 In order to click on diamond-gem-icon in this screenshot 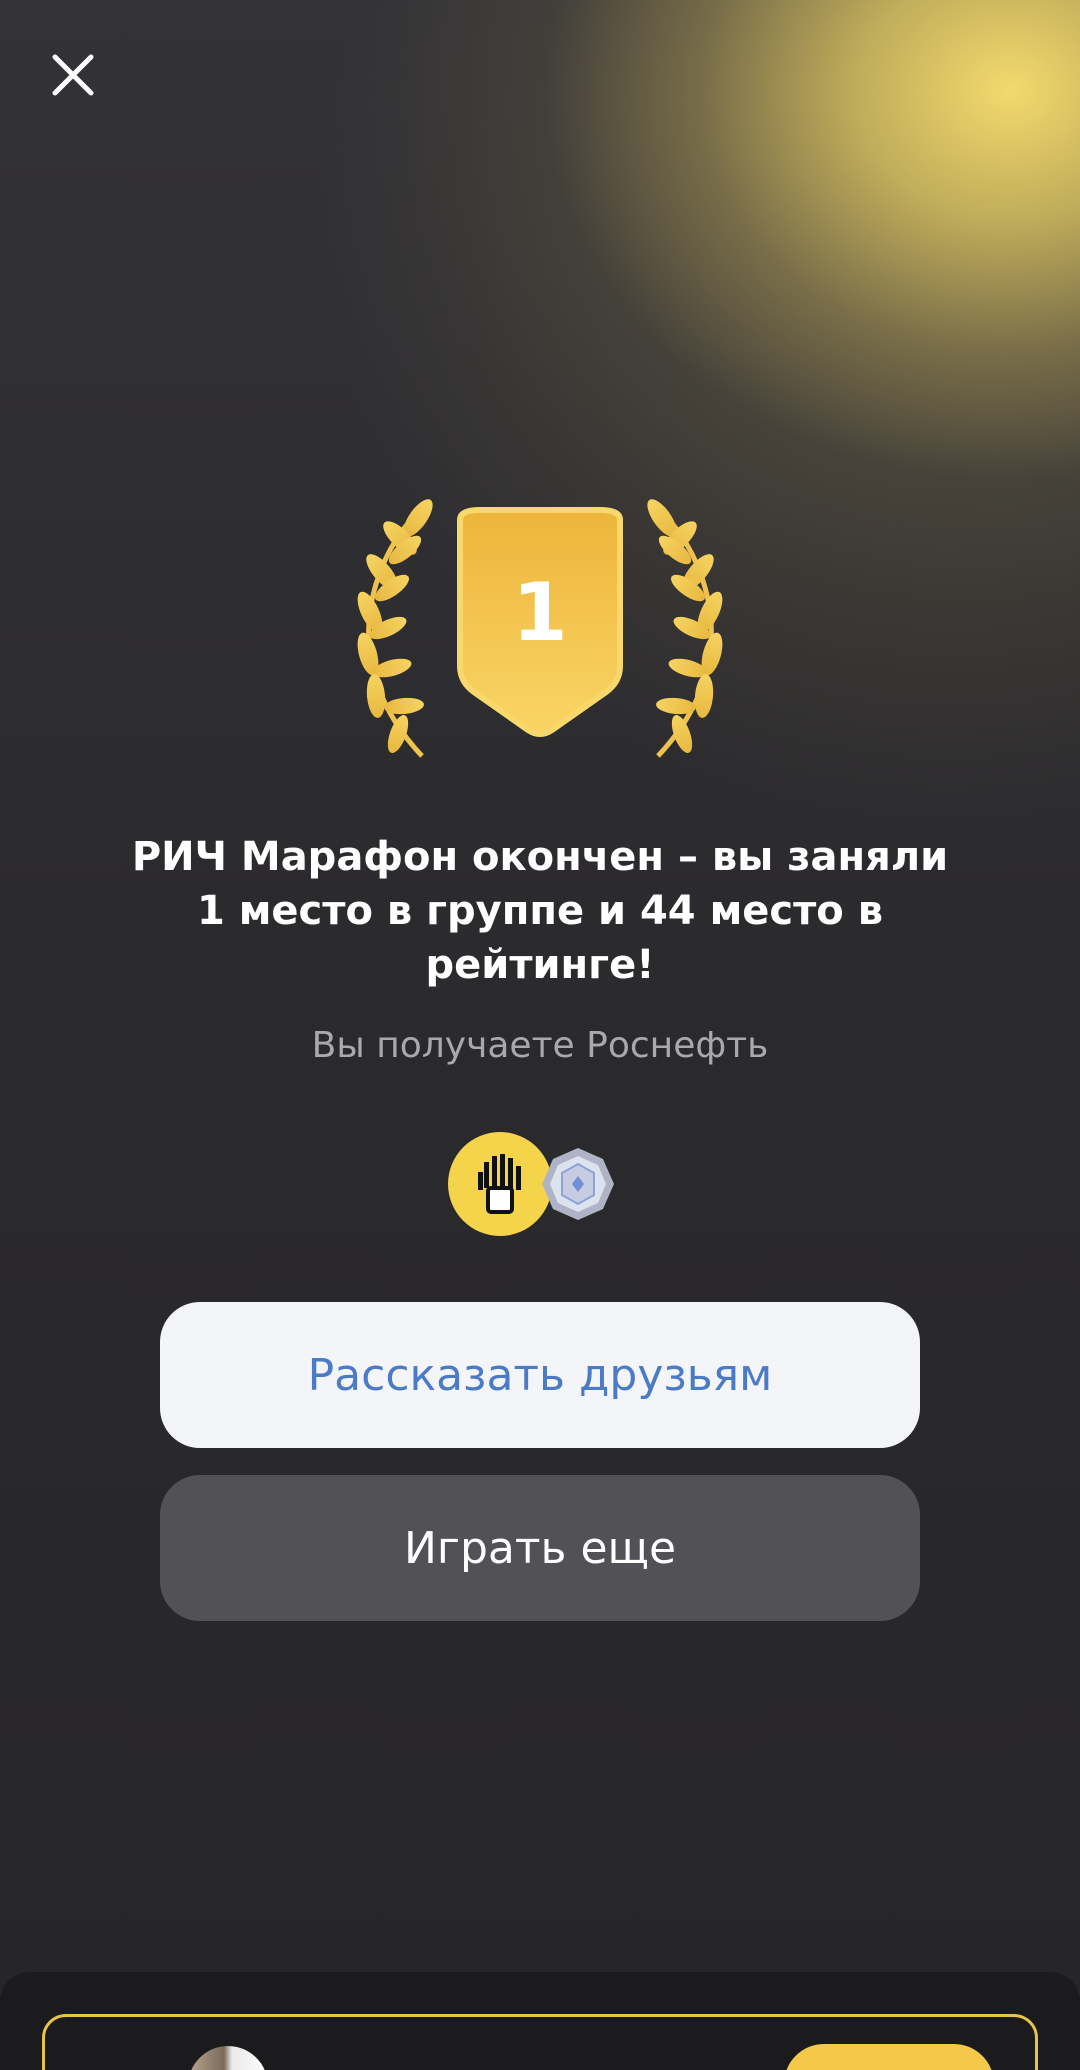, I will do `click(578, 1184)`.